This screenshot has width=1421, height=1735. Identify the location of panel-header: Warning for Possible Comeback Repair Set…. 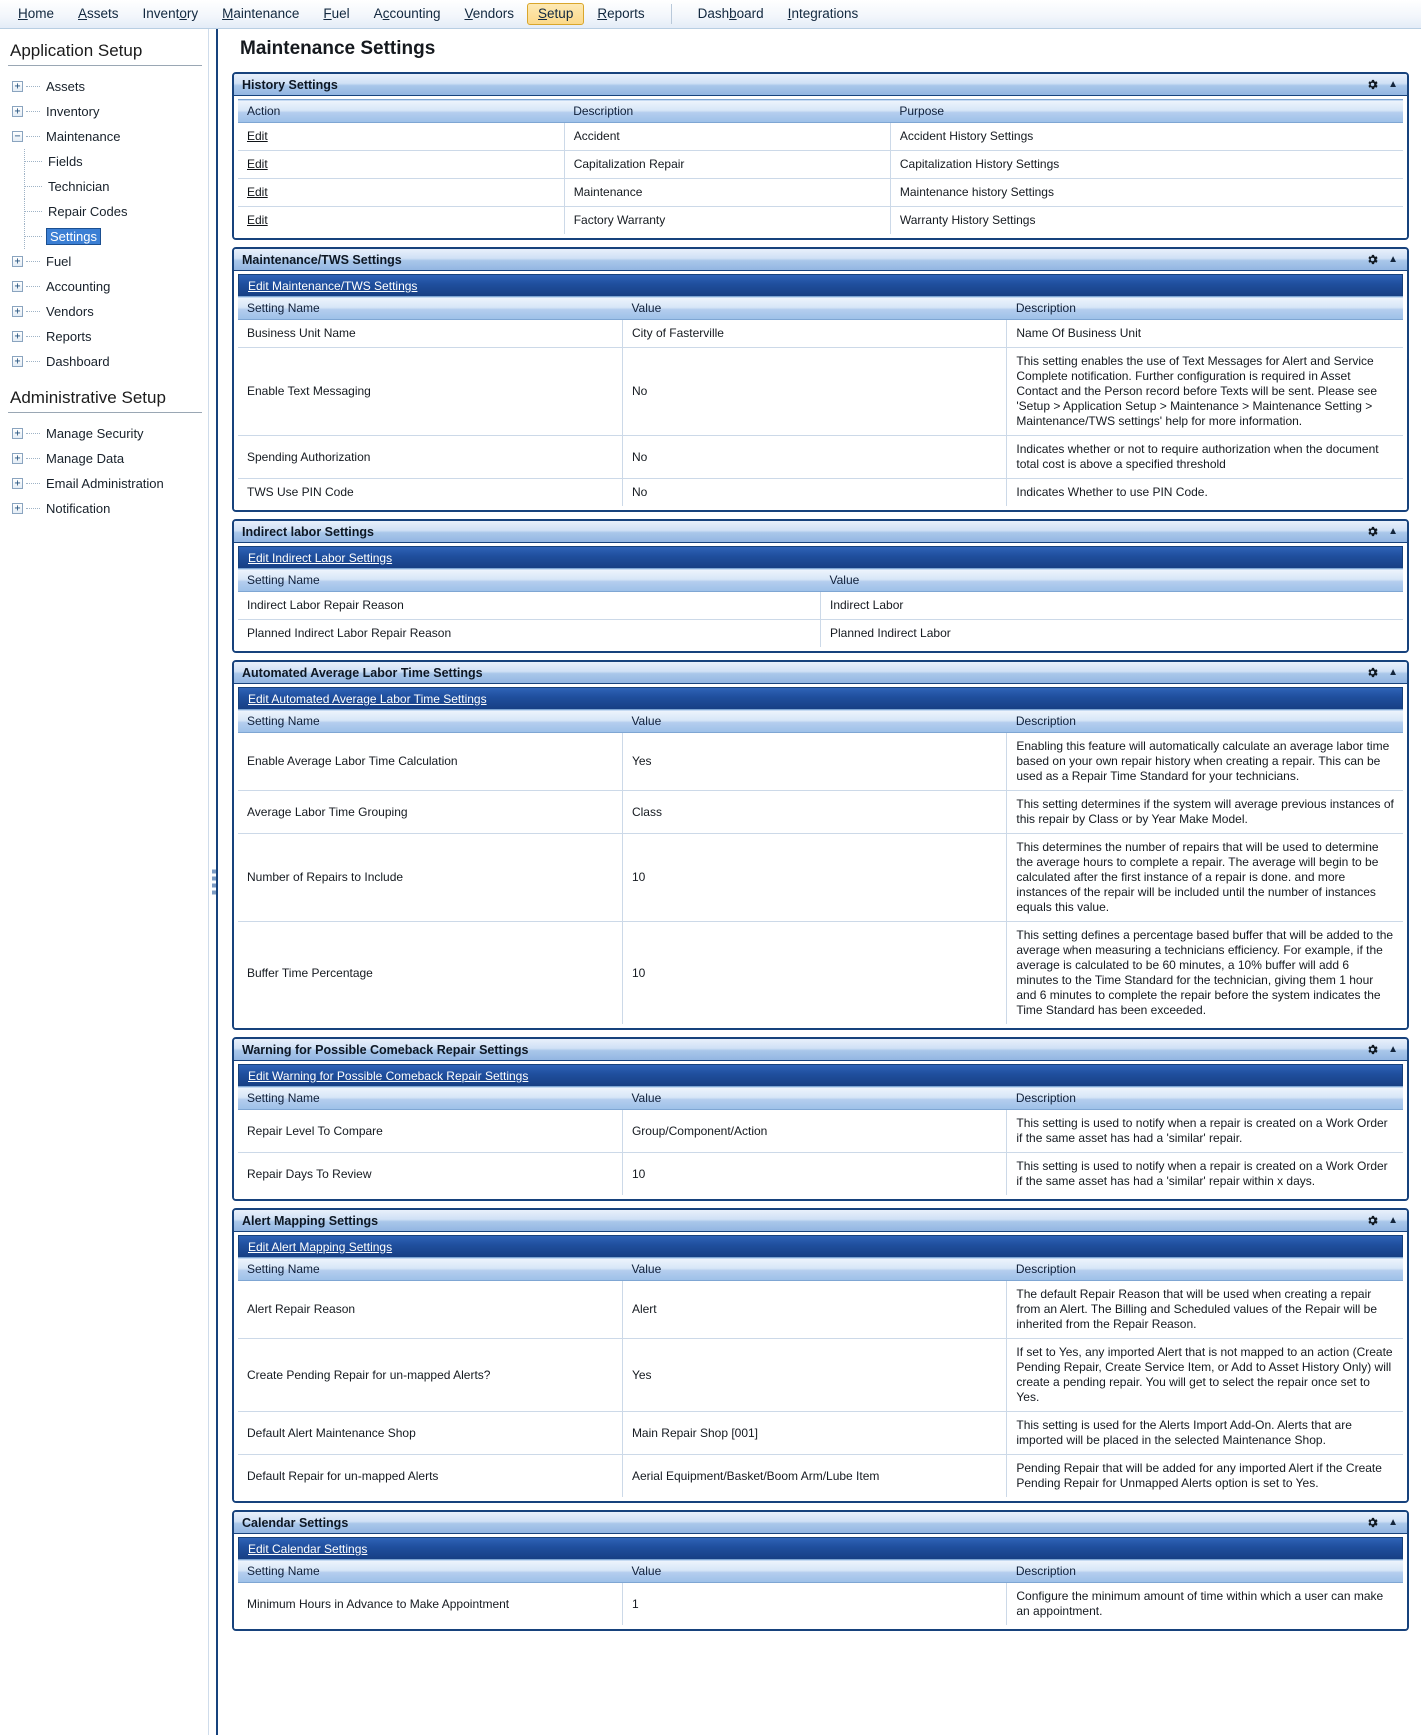
(820, 1050).